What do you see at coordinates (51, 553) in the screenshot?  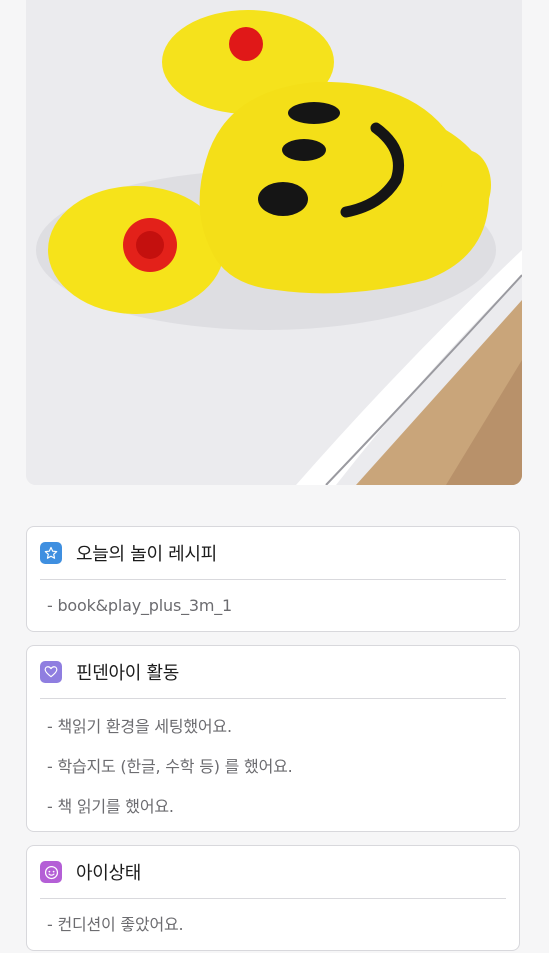 I see `star-icon` at bounding box center [51, 553].